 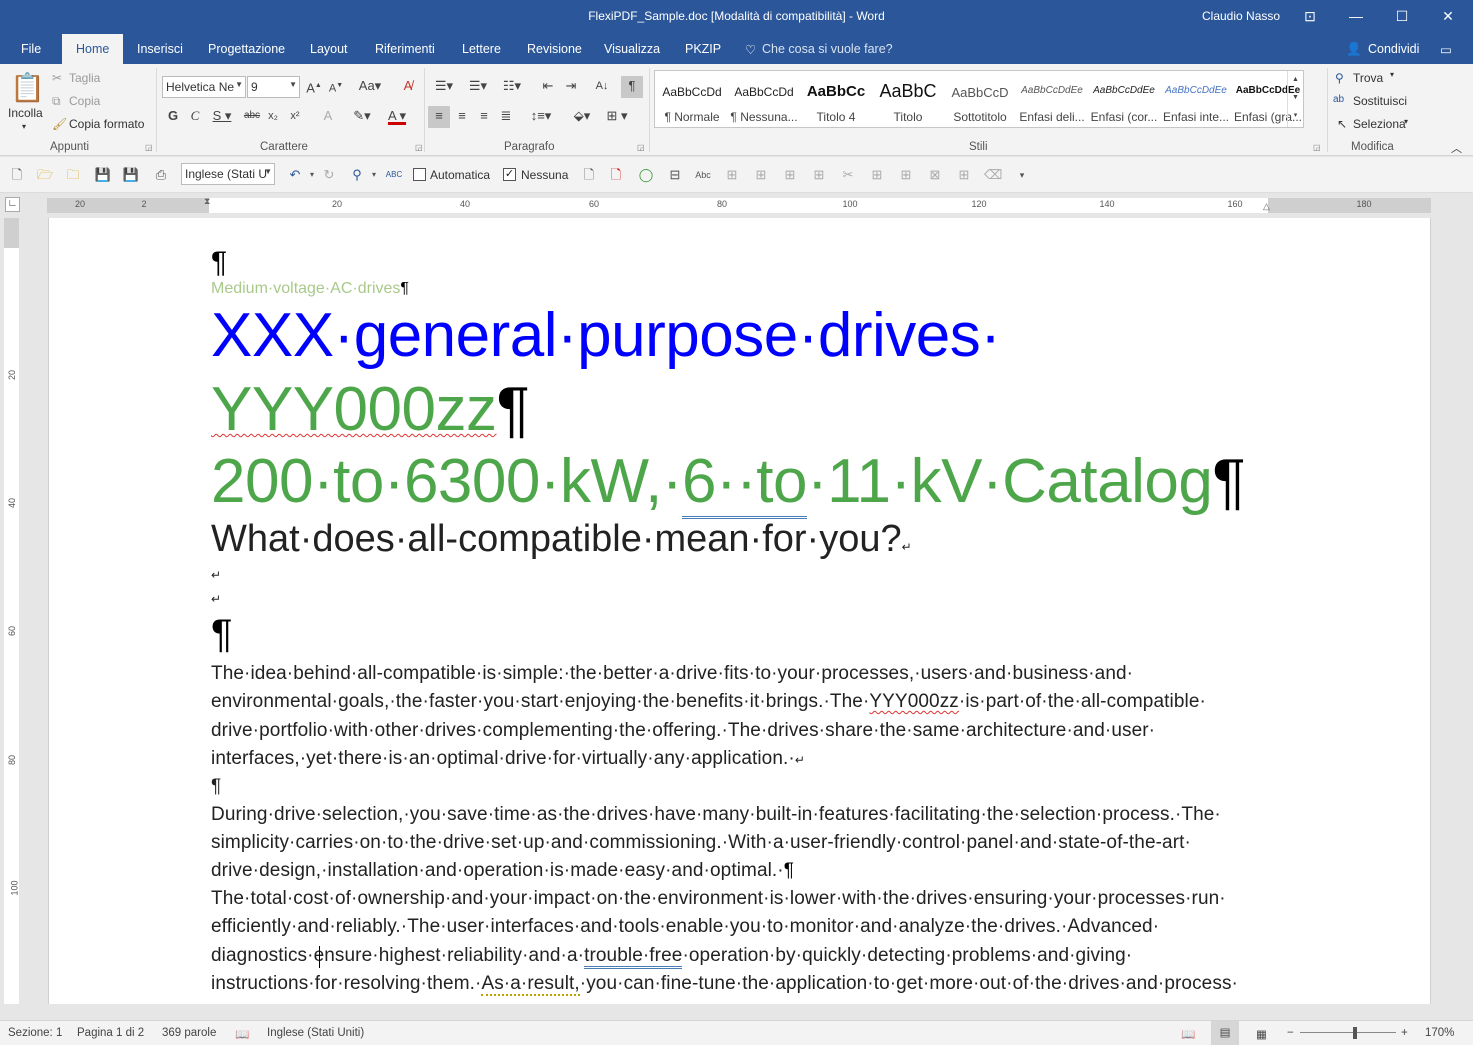 I want to click on customize-qat-icon: ▾, so click(x=1022, y=175).